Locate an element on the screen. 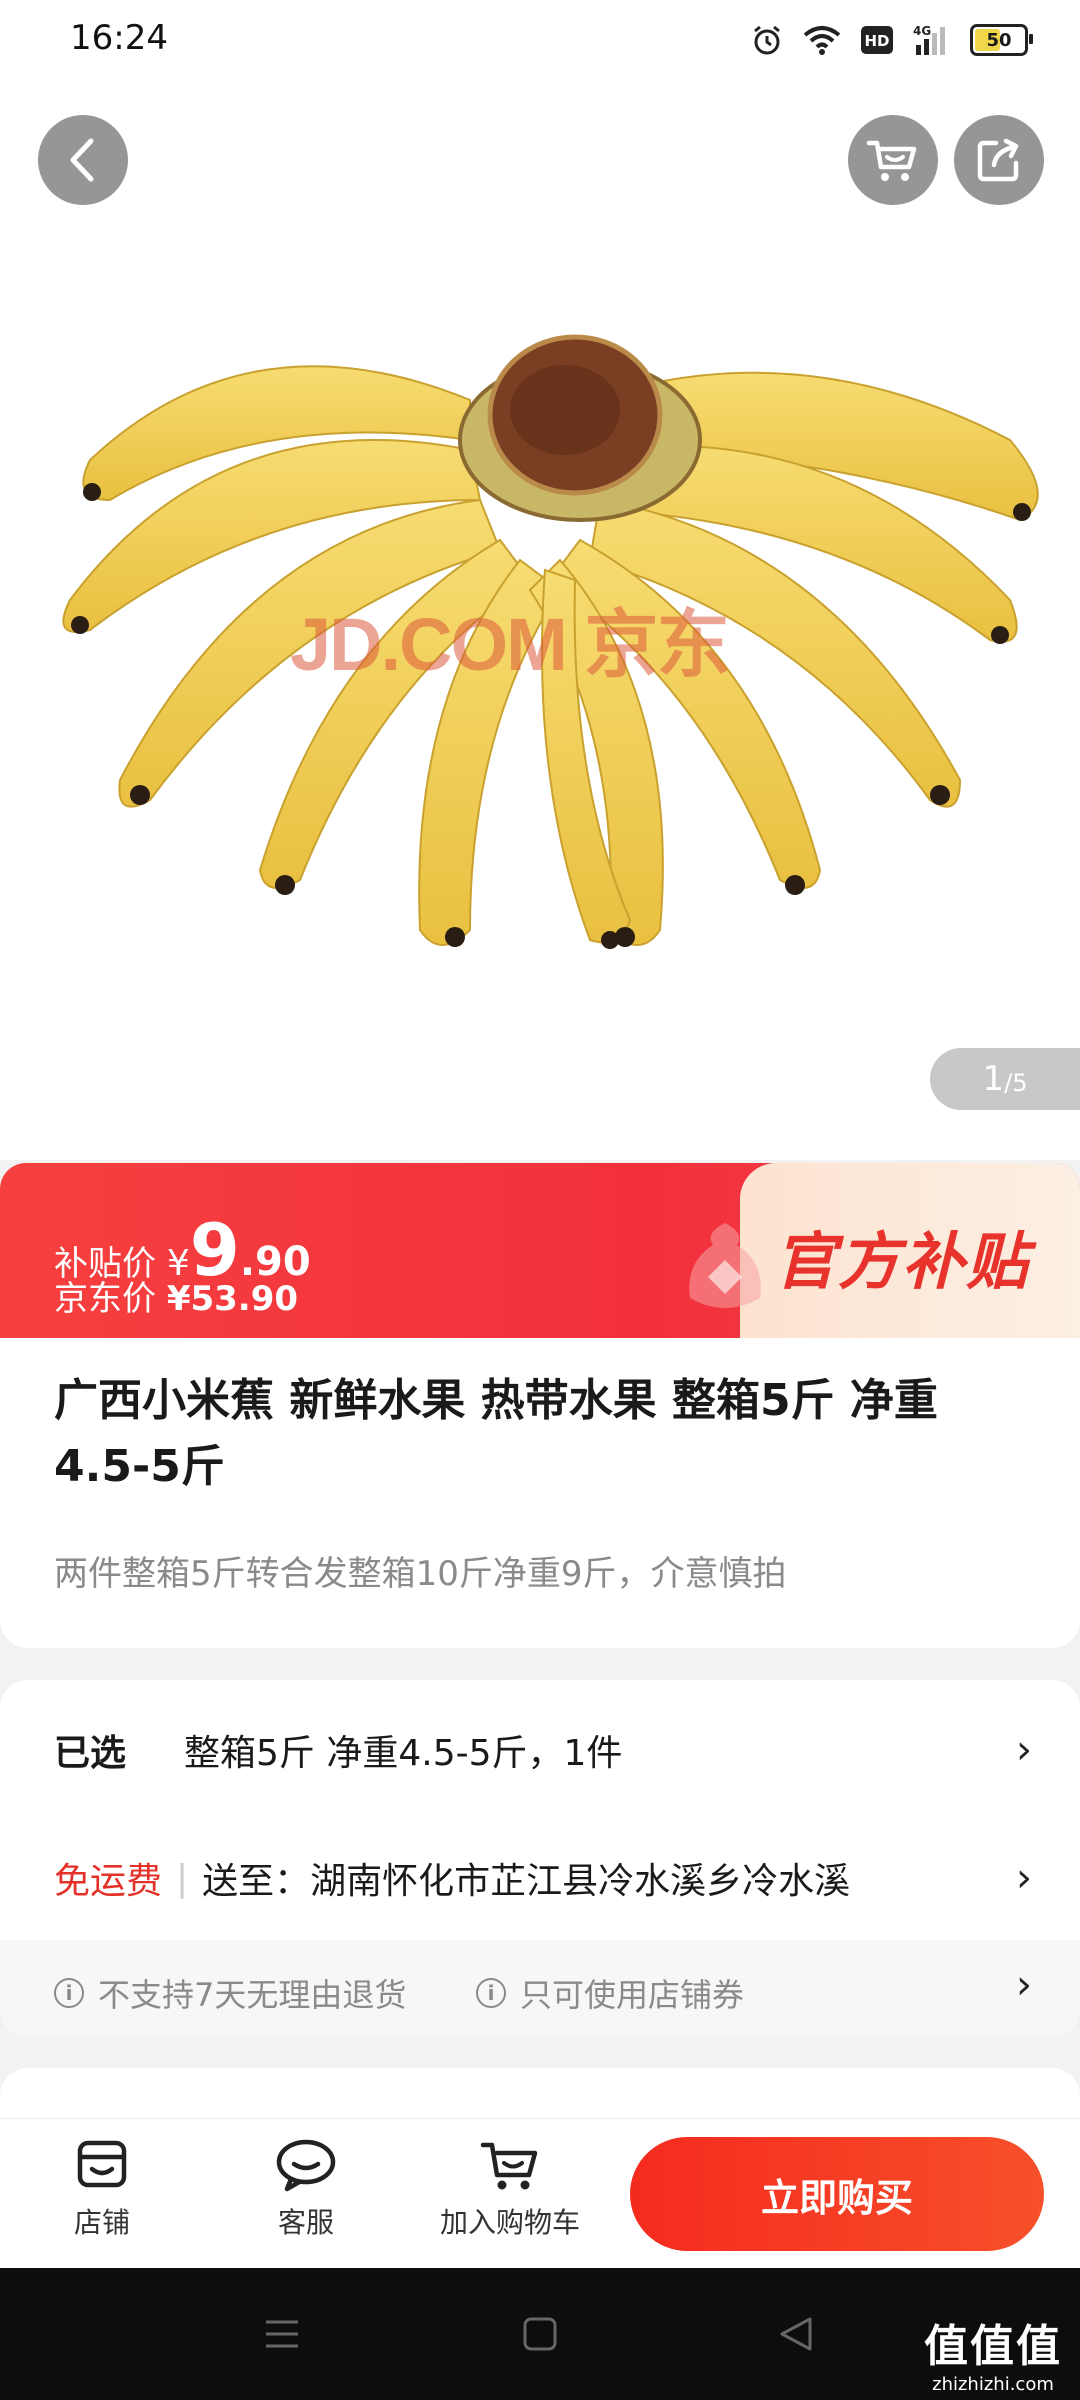 The image size is (1080, 2400). service-notice-row: i 不支持7天无理由退货 i 只可使用店铺券 › is located at coordinates (540, 1988).